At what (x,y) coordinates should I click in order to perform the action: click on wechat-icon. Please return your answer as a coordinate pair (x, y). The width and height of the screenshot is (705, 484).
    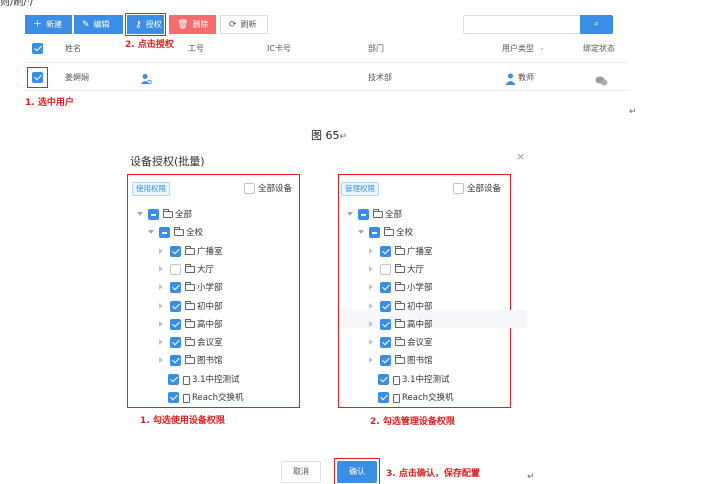
    Looking at the image, I should click on (601, 78).